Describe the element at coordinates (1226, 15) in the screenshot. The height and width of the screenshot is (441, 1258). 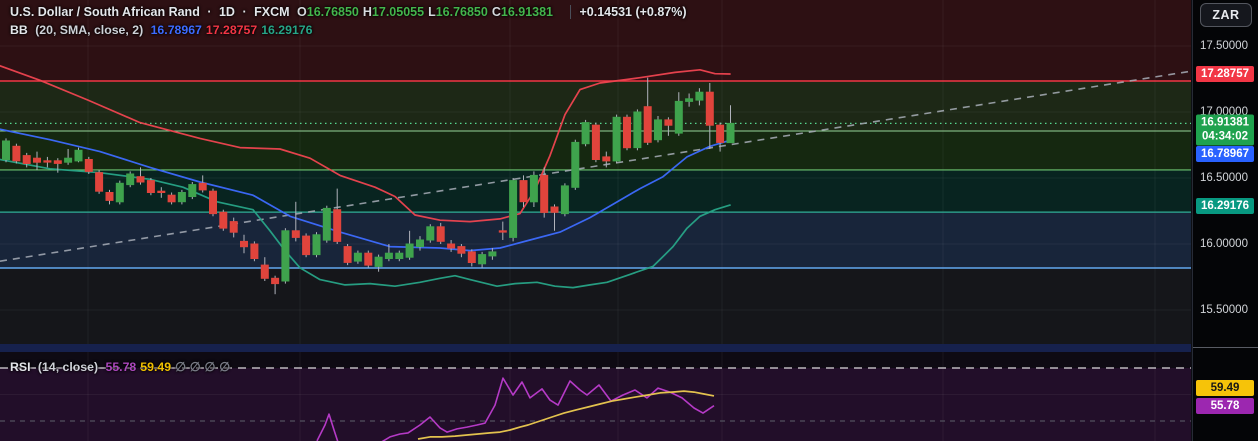
I see `currency-toggle-button: ZAR` at that location.